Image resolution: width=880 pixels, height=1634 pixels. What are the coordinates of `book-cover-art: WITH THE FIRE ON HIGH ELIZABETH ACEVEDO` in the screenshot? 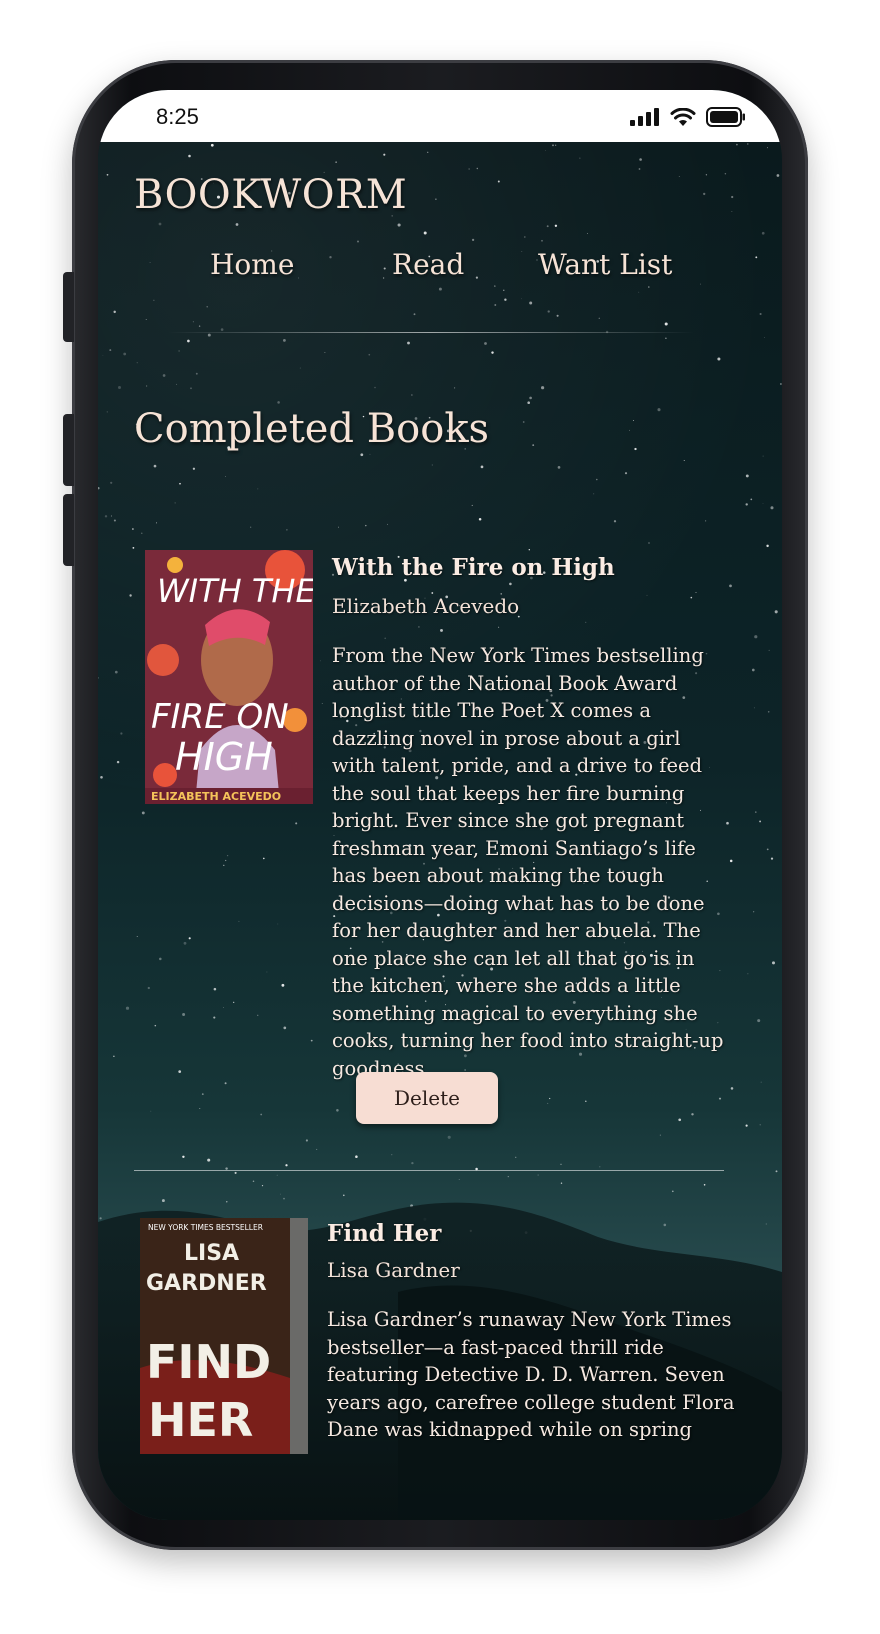 It's located at (229, 677).